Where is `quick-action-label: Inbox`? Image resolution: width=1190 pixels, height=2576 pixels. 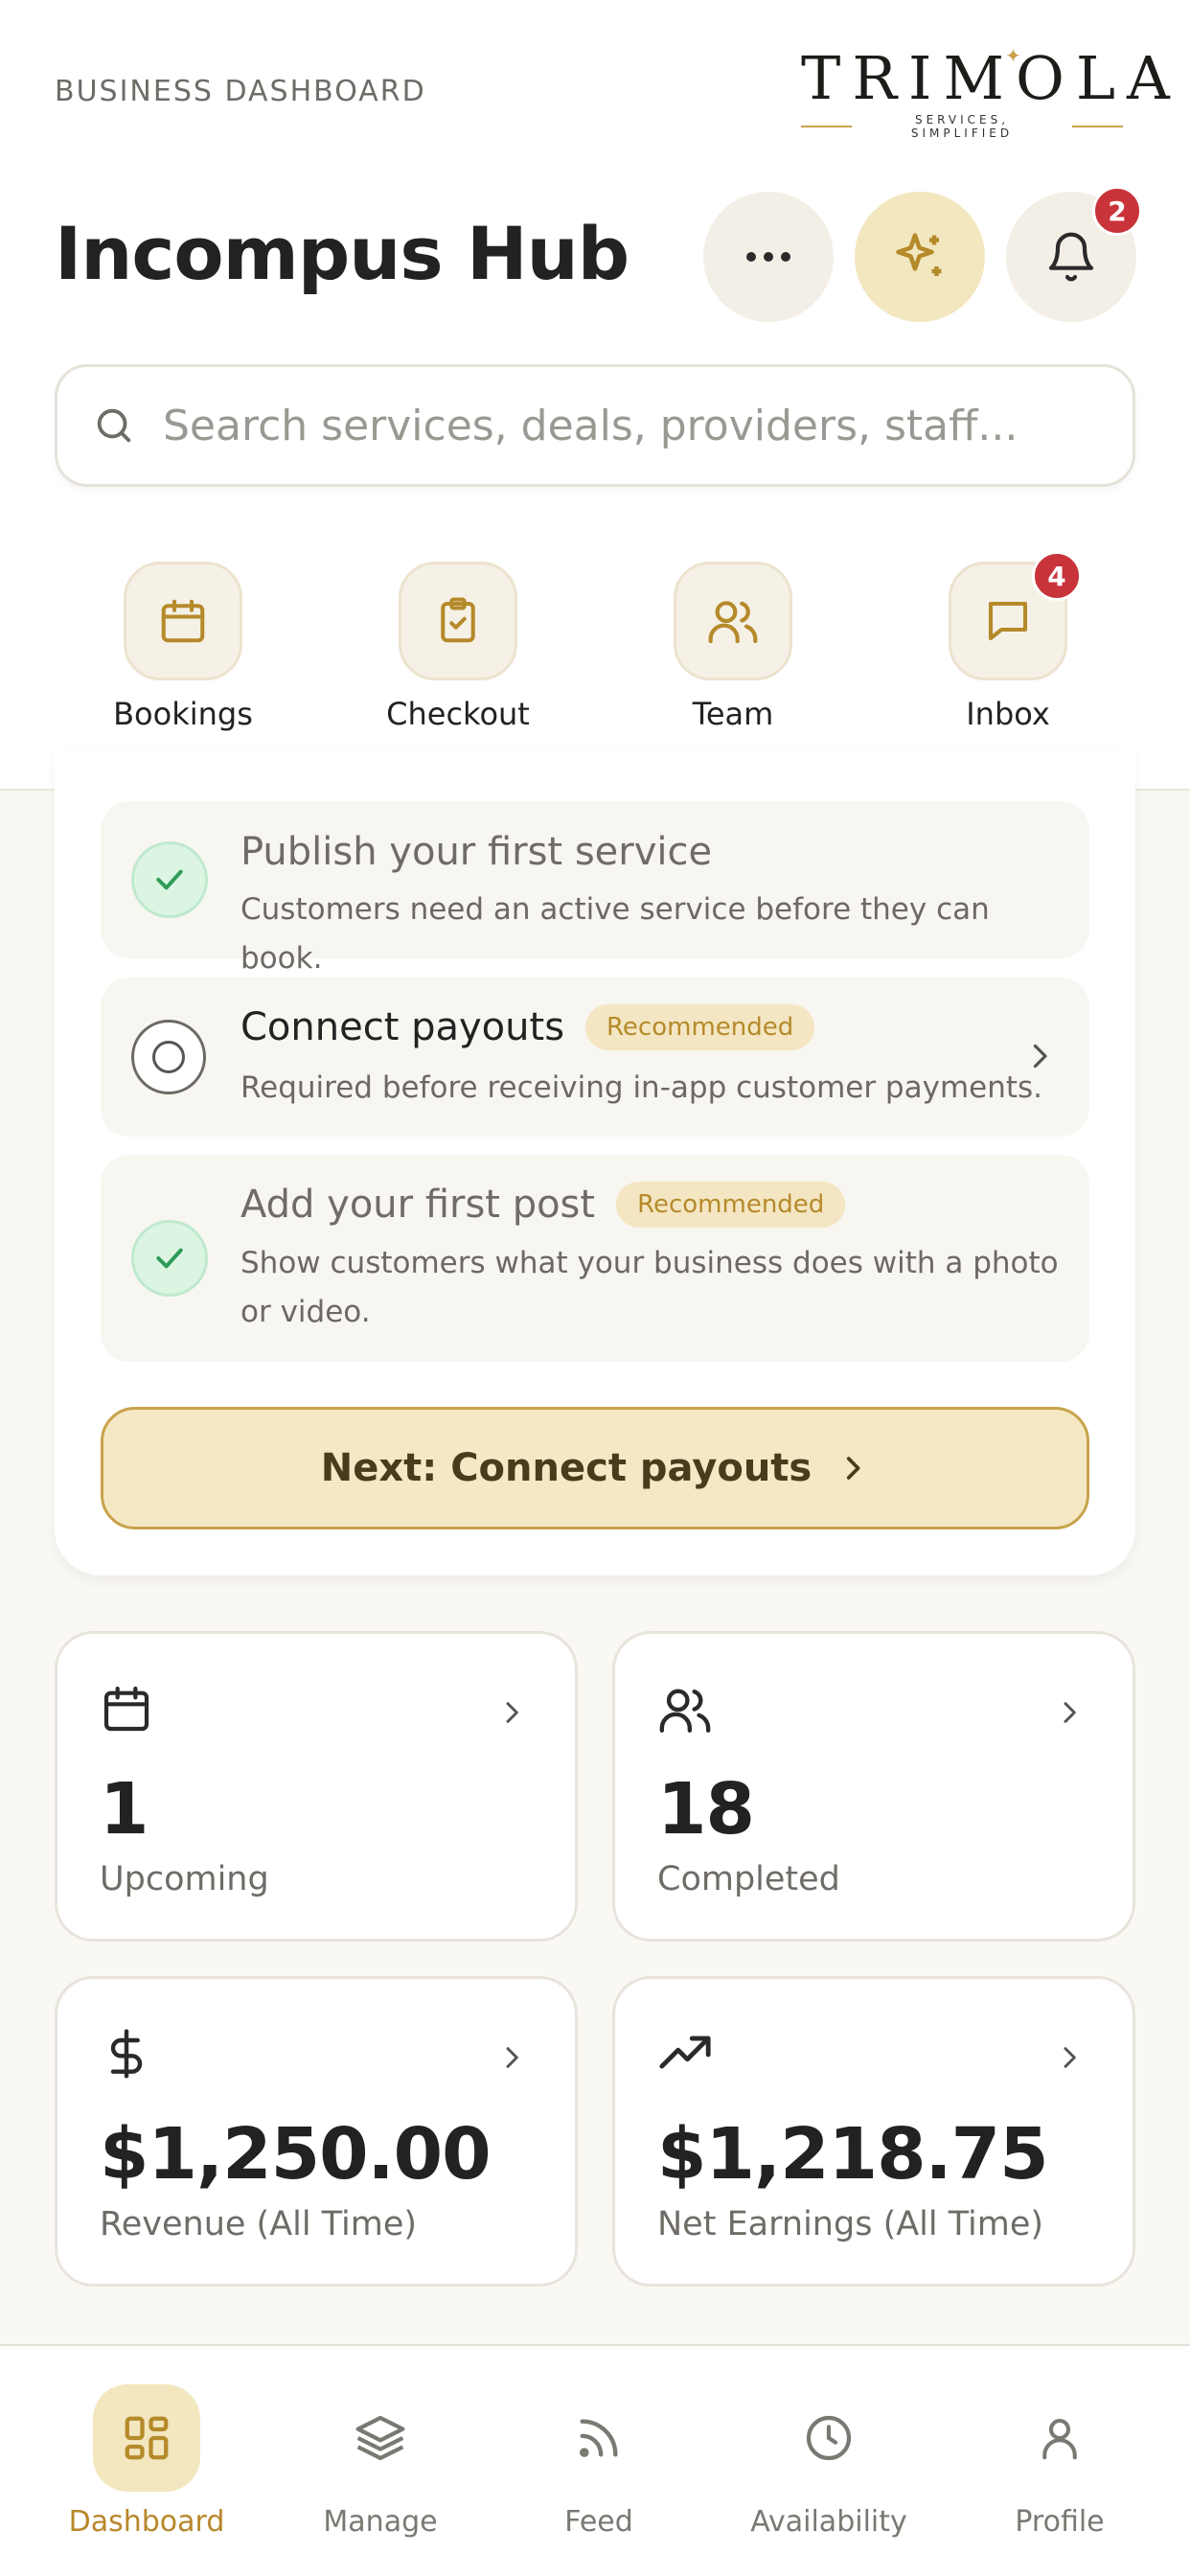 quick-action-label: Inbox is located at coordinates (1008, 714).